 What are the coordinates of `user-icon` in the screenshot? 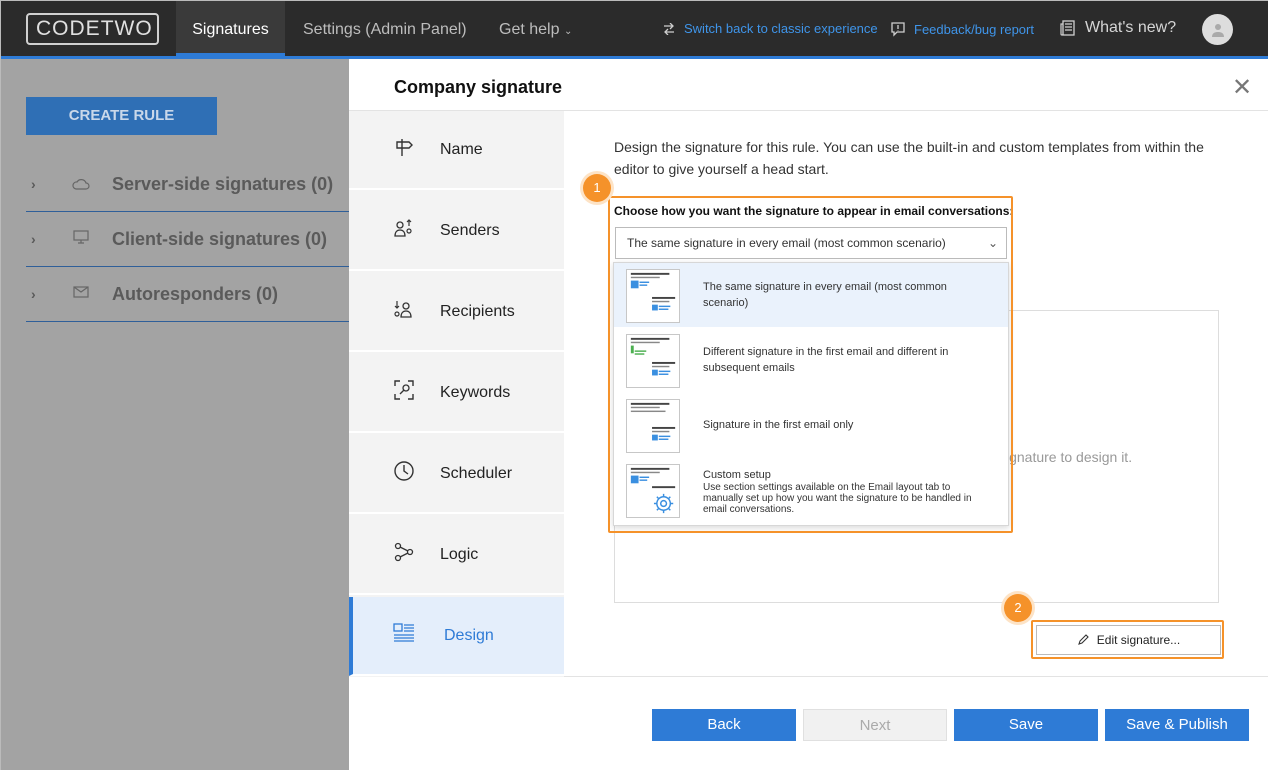 It's located at (1217, 30).